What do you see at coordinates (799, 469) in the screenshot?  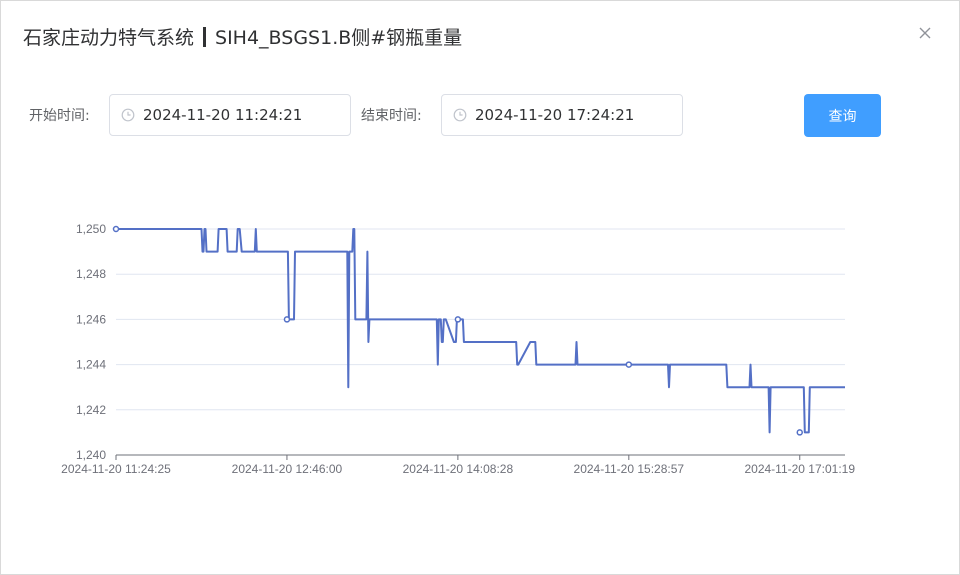 I see `x-tick-label: 2024-11-20 17:01:19` at bounding box center [799, 469].